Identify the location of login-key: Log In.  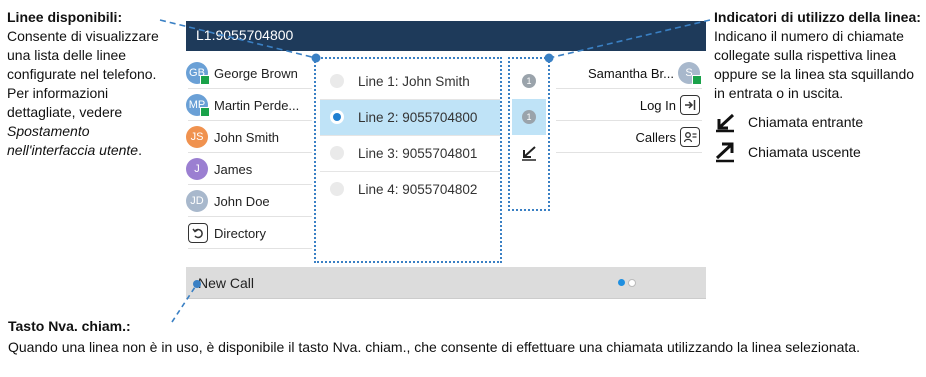
(631, 105).